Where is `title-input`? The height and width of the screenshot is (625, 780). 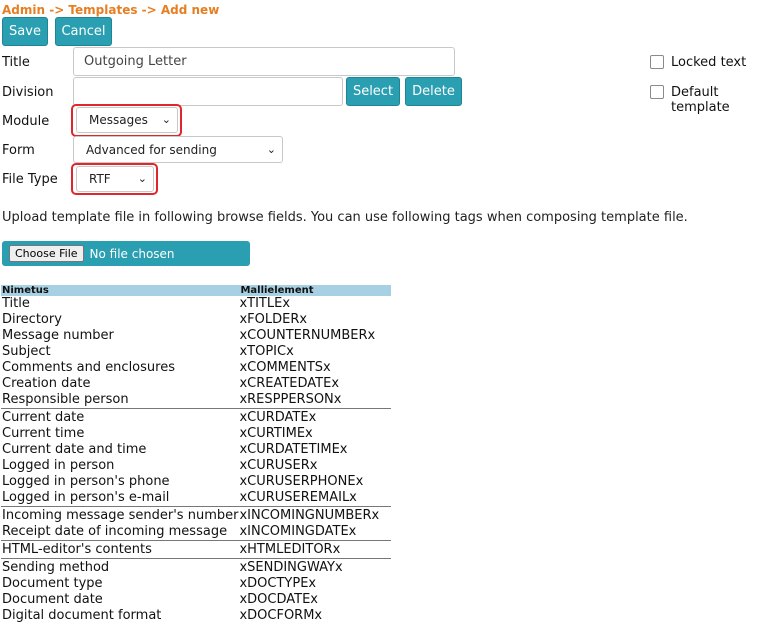 title-input is located at coordinates (264, 61).